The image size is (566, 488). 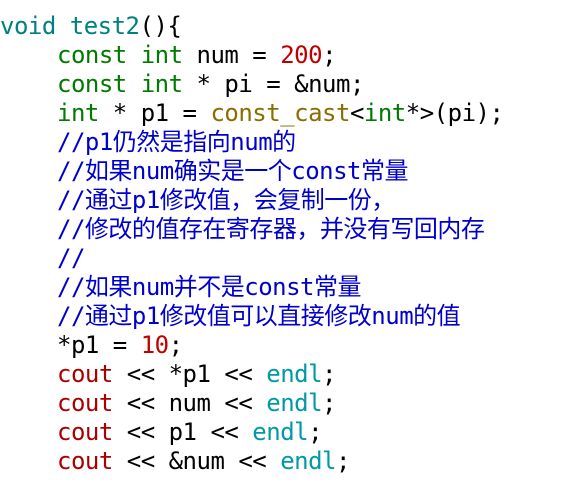 I want to click on code-token-comment: //, so click(x=71, y=258).